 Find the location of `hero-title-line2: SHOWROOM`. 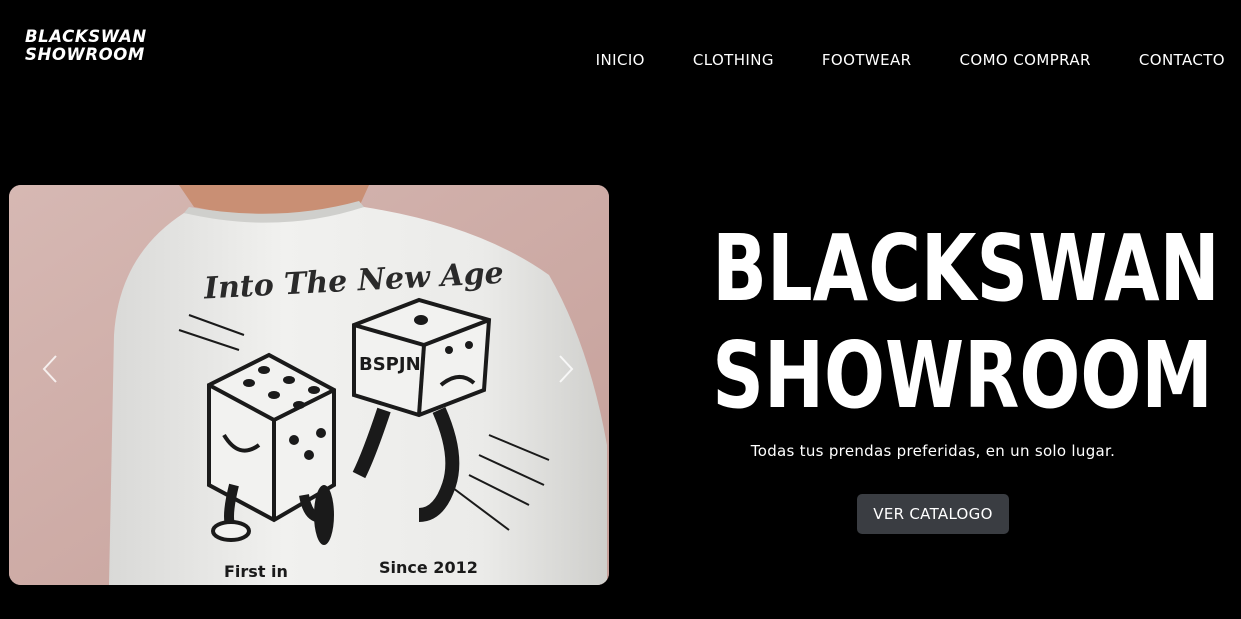

hero-title-line2: SHOWROOM is located at coordinates (962, 375).